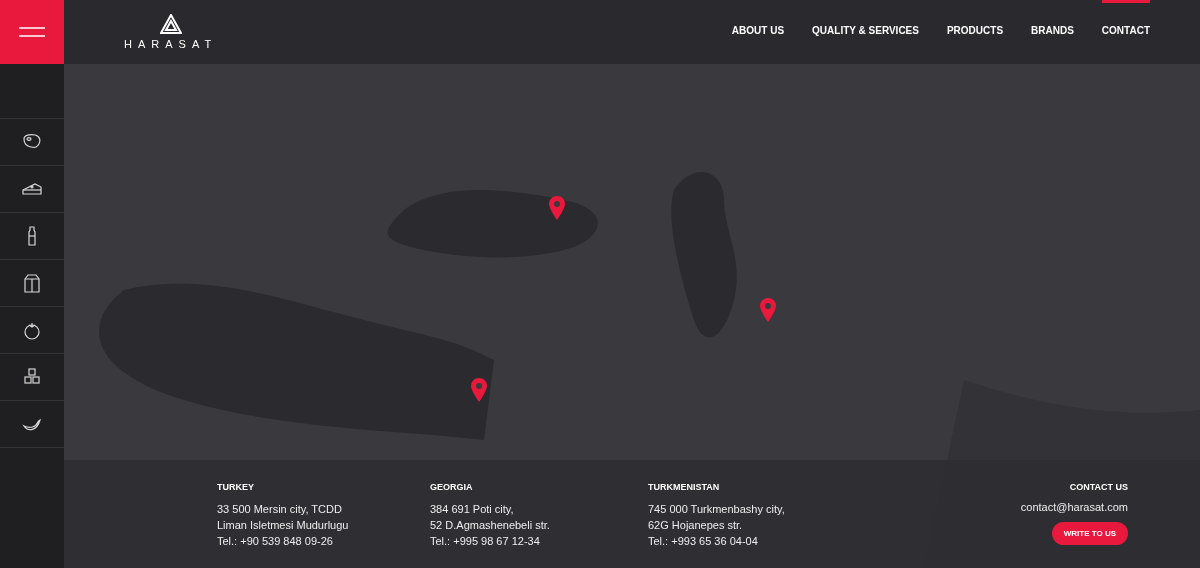 This screenshot has width=1200, height=568. I want to click on menu-button, so click(32, 32).